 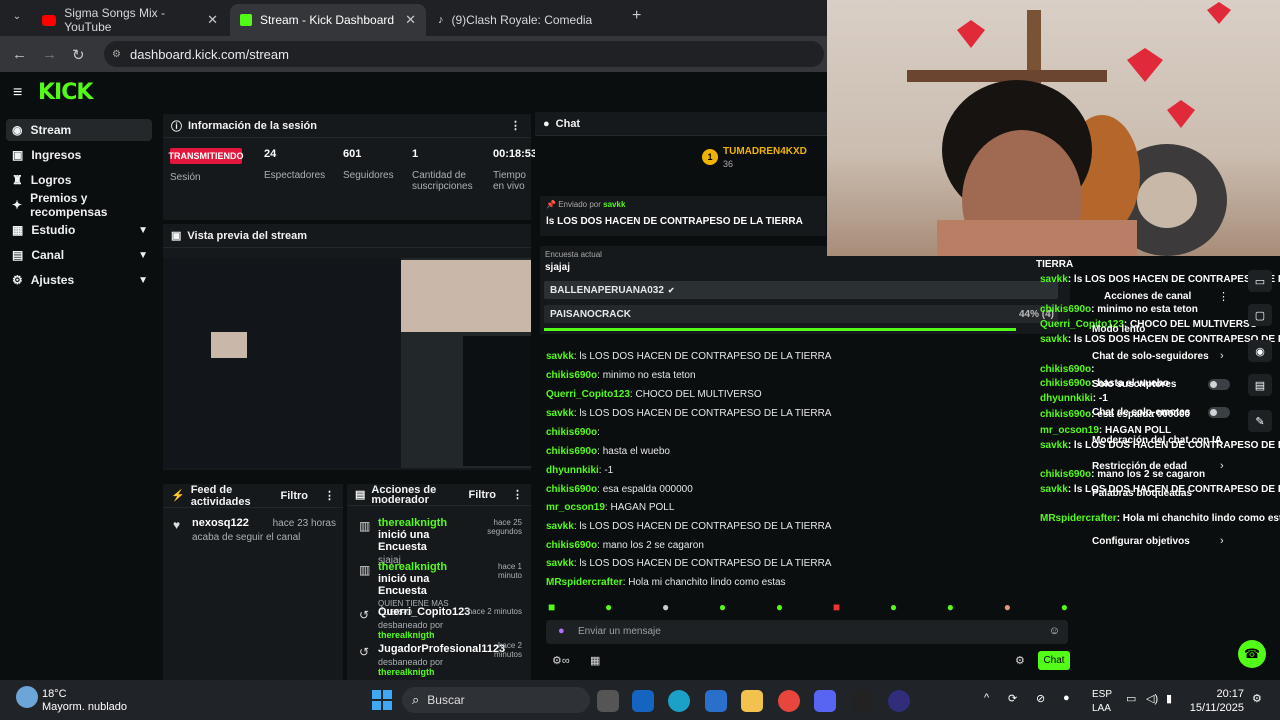 I want to click on back-icon: ←, so click(x=19, y=54).